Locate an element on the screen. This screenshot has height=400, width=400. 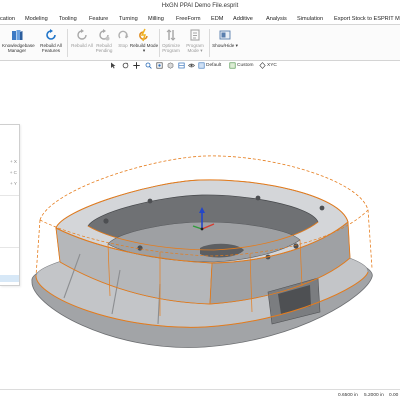
side-flyout-panel: + X + C + Y is located at coordinates (10, 205).